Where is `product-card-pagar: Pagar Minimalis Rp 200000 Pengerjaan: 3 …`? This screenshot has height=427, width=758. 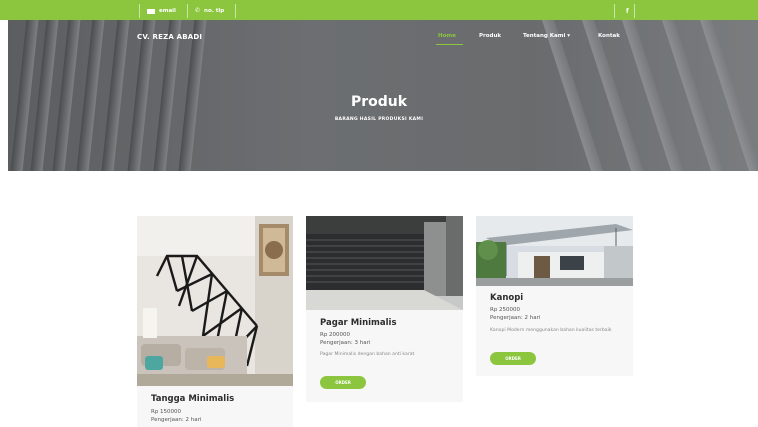 product-card-pagar: Pagar Minimalis Rp 200000 Pengerjaan: 3 … is located at coordinates (384, 309).